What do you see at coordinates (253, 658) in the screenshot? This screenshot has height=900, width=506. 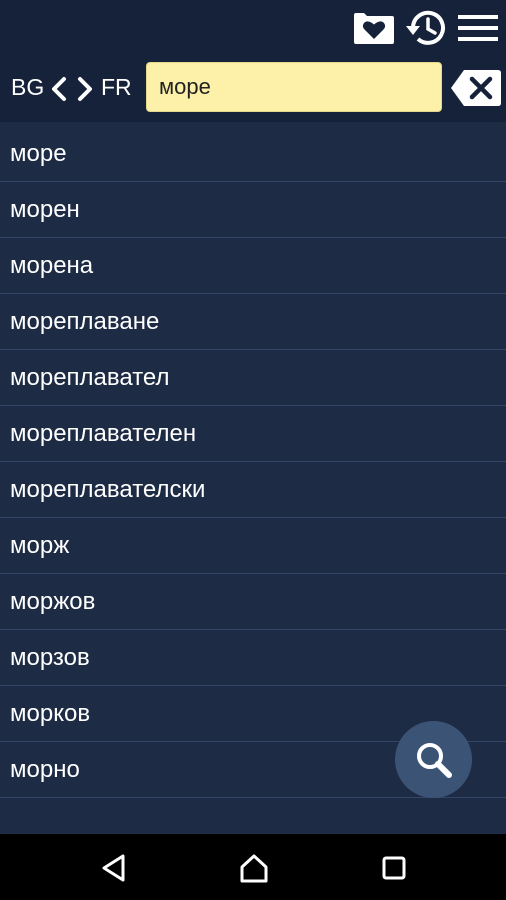 I see `result-row: морзов` at bounding box center [253, 658].